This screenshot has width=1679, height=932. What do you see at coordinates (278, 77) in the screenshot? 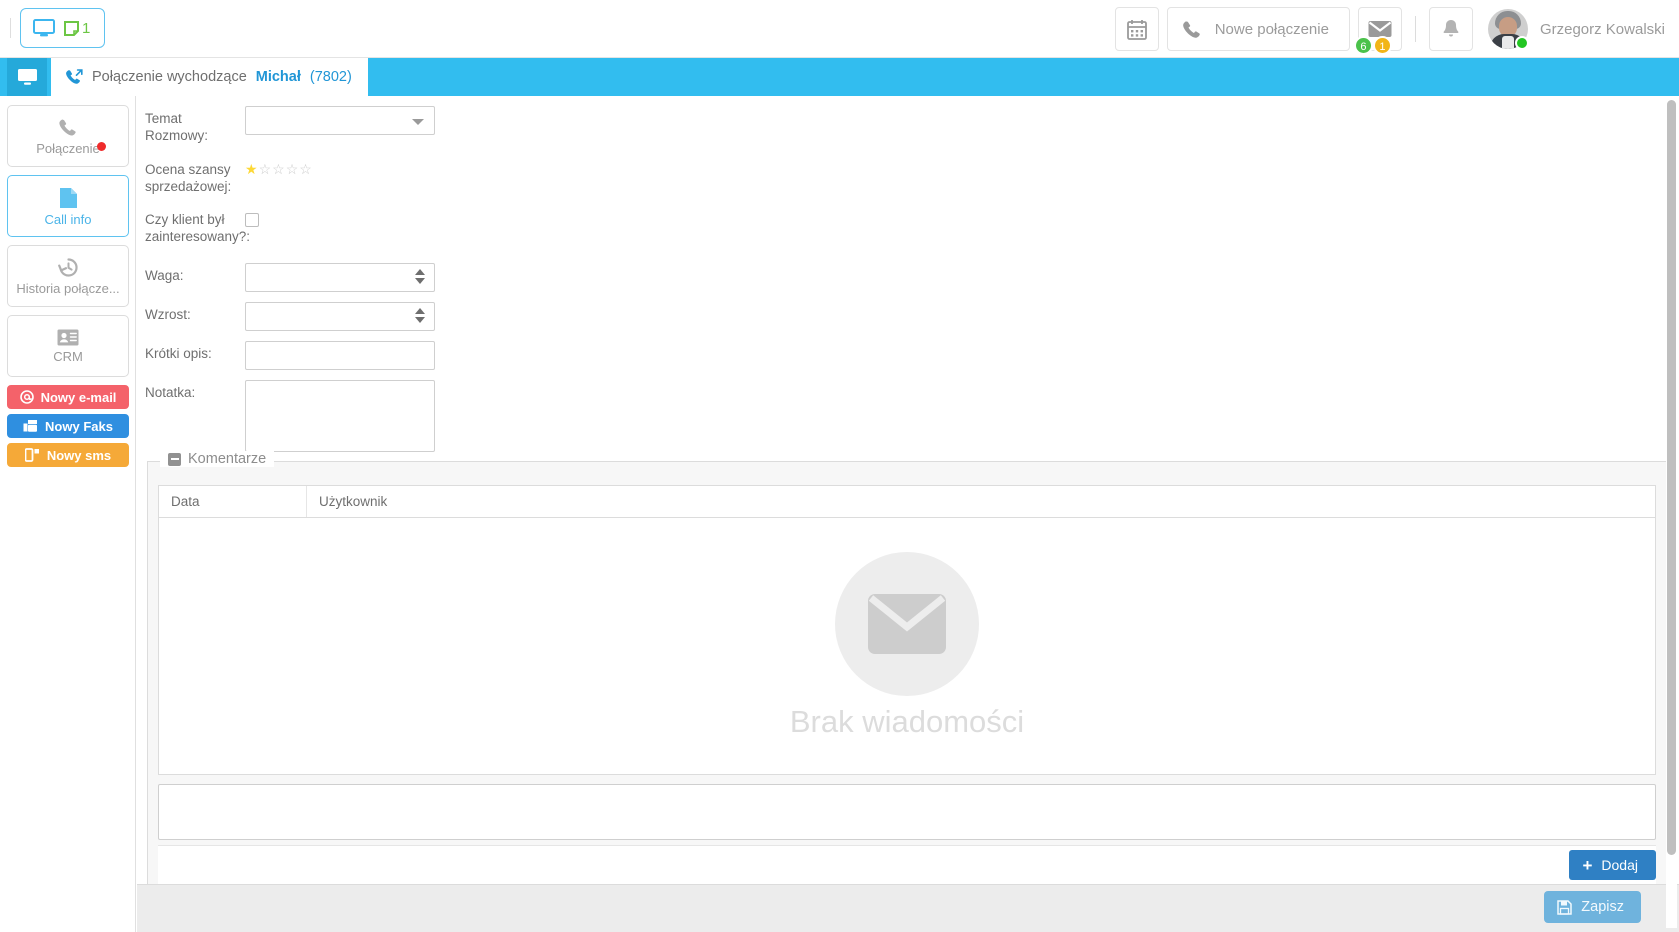
I see `tab-contact-name: Michał` at bounding box center [278, 77].